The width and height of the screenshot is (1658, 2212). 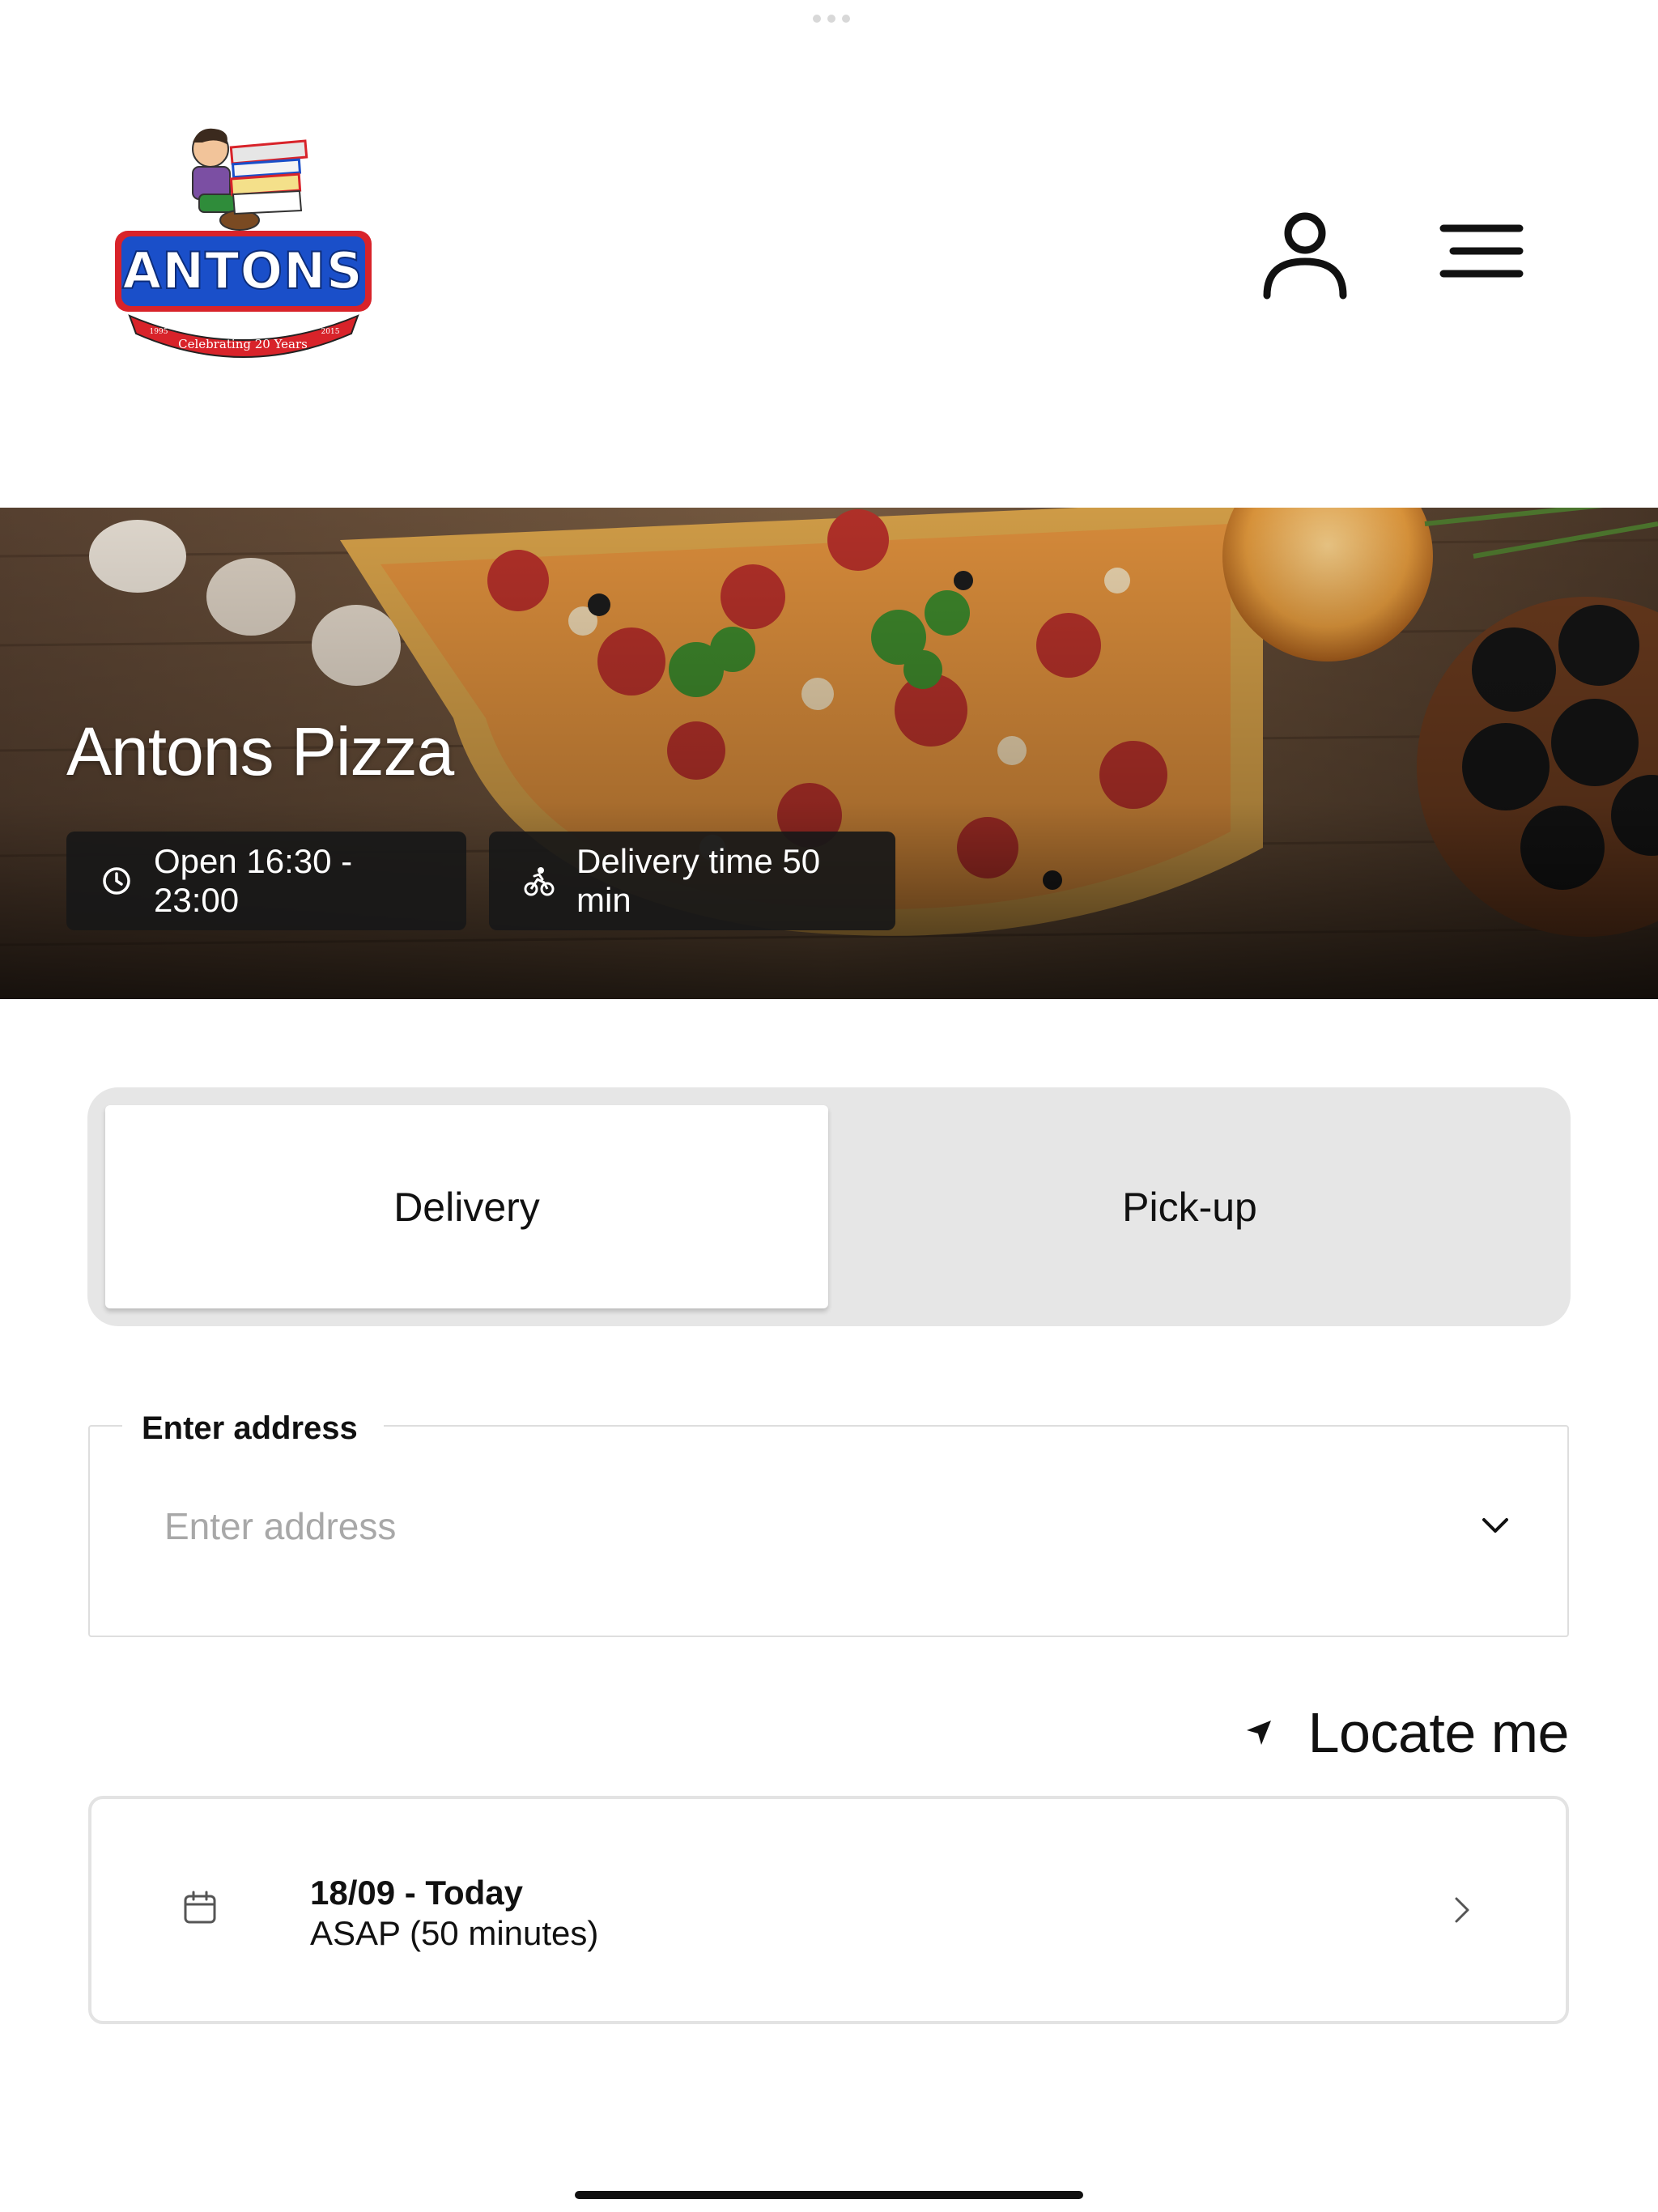 What do you see at coordinates (466, 1206) in the screenshot?
I see `delivery-tab: Delivery` at bounding box center [466, 1206].